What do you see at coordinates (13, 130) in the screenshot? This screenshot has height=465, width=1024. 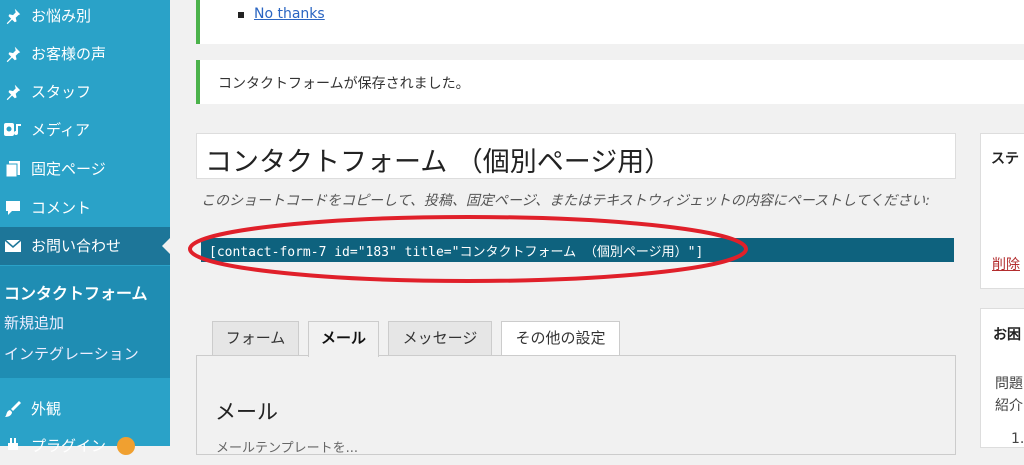 I see `media-icon` at bounding box center [13, 130].